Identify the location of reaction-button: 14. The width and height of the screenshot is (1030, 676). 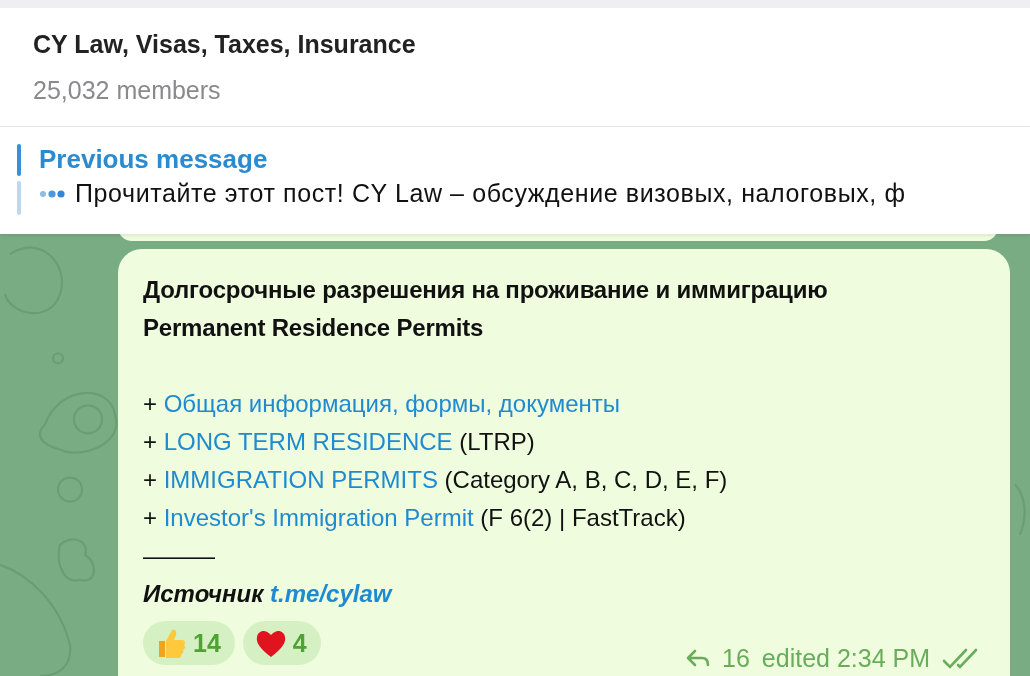
(189, 643).